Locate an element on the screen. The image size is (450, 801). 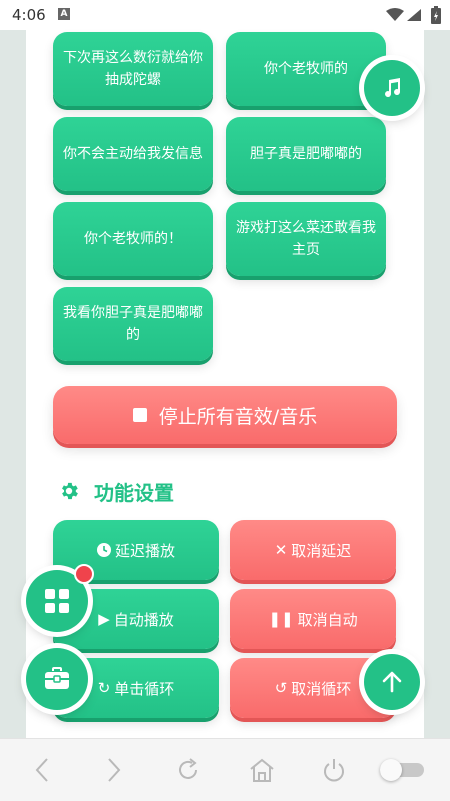
sound-label: 下次再这么数衍就给你抽成陀螺 is located at coordinates (133, 69).